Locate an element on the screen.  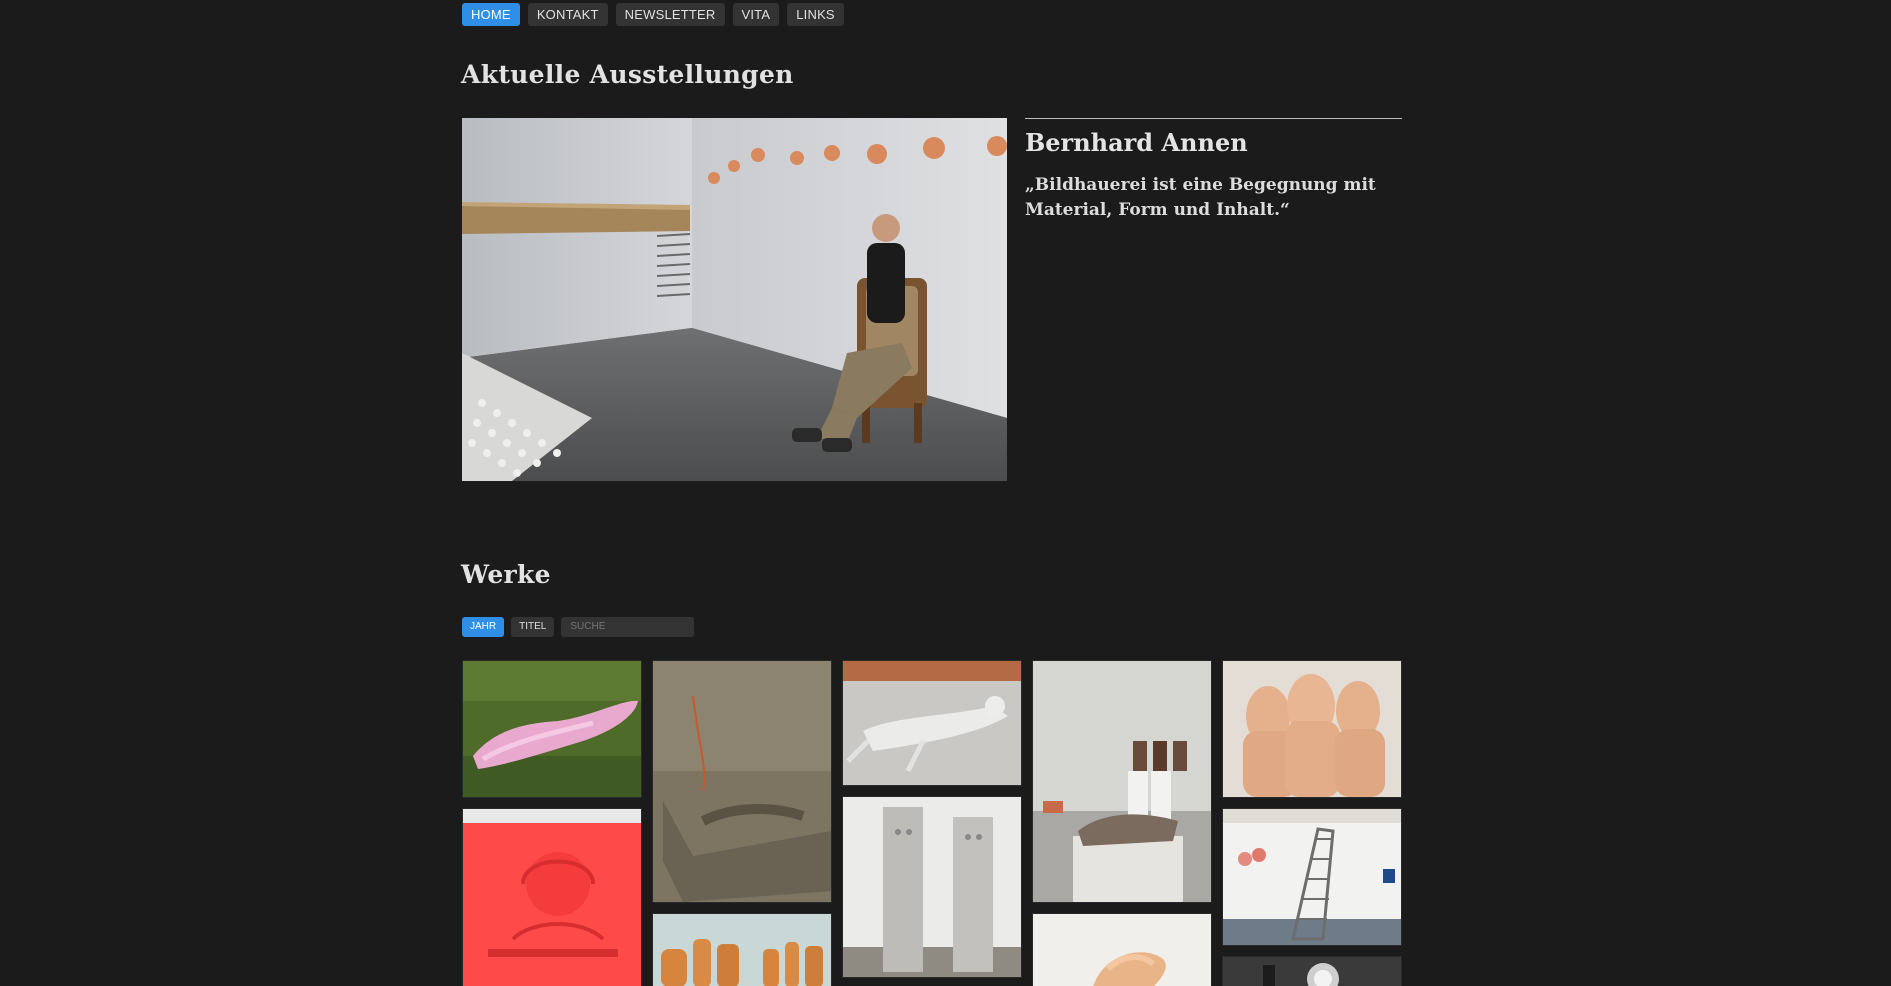
nav-newsletter: NEWSLETTER is located at coordinates (670, 14).